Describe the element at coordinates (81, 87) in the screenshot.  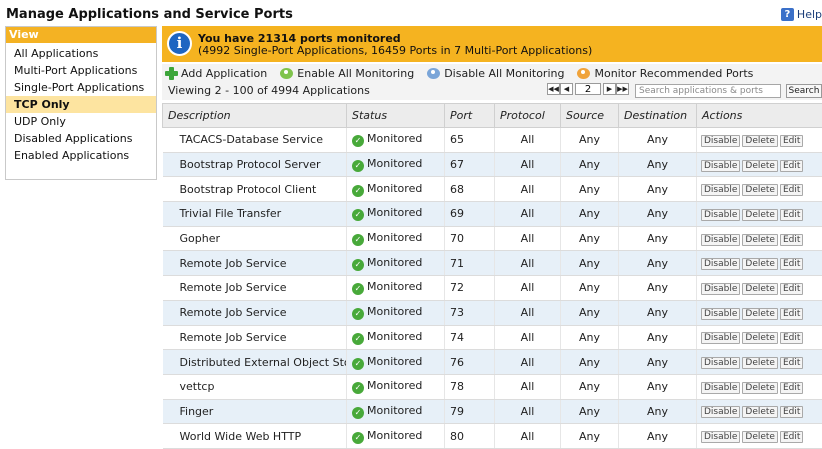
I see `sidebar-item-single-port-applications: Single-Port Applications` at that location.